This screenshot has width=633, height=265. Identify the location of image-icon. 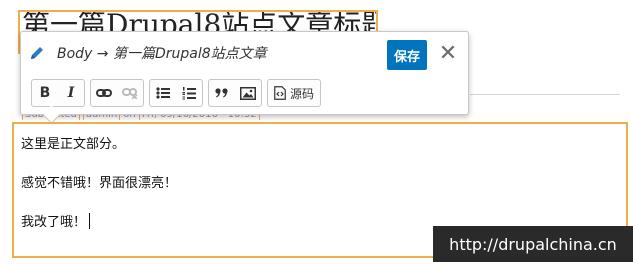
(248, 93).